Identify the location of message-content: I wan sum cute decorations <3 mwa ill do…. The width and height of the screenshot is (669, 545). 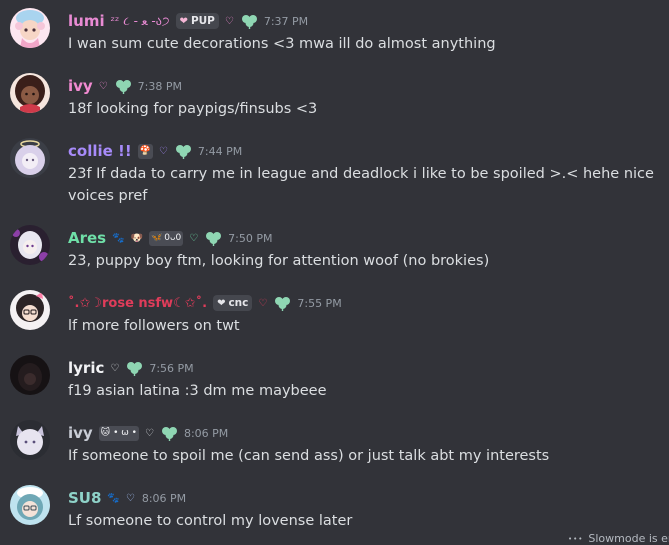
(282, 44).